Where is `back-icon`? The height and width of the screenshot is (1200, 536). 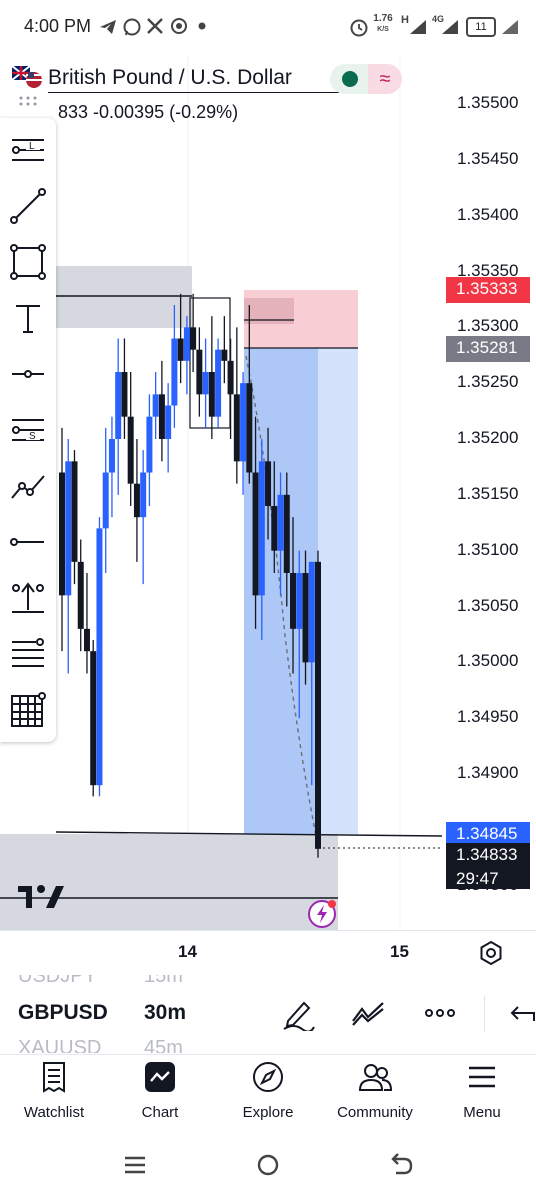
back-icon is located at coordinates (401, 1165).